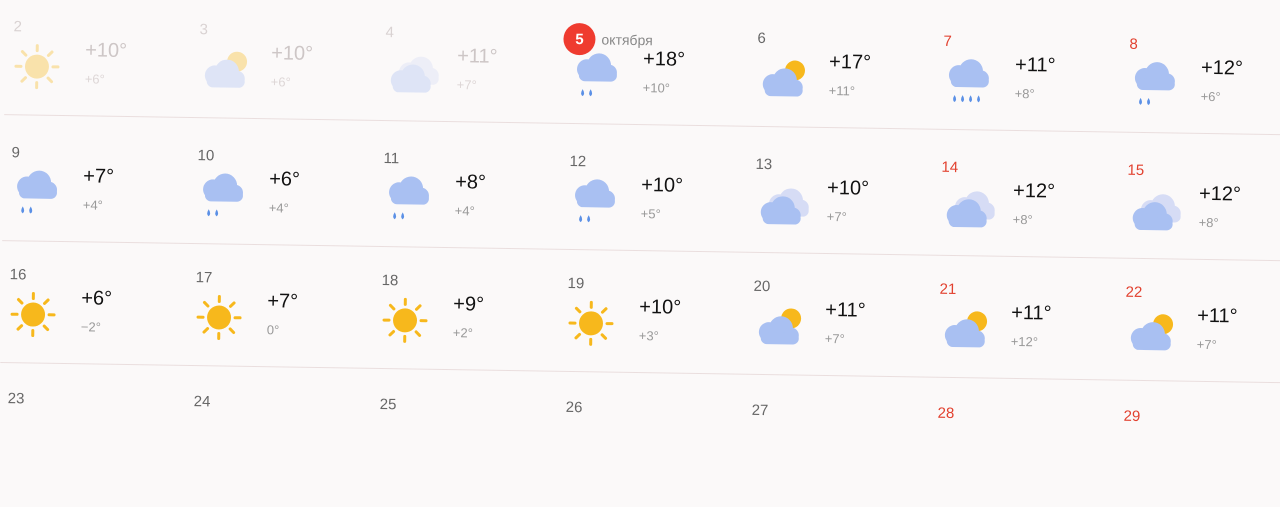  Describe the element at coordinates (760, 410) in the screenshot. I see `day-number: 27` at that location.